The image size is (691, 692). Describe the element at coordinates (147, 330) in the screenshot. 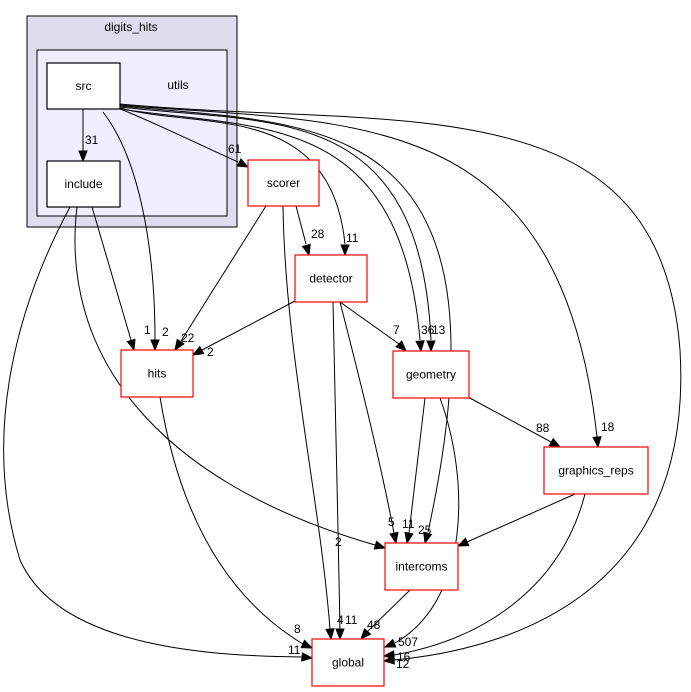

I see `edge-count-label: 1` at that location.